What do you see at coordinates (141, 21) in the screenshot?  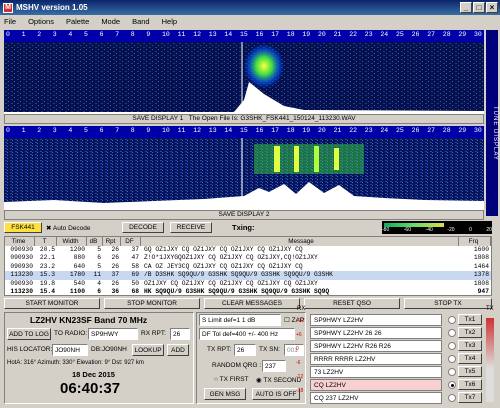 I see `menu-band: Band` at bounding box center [141, 21].